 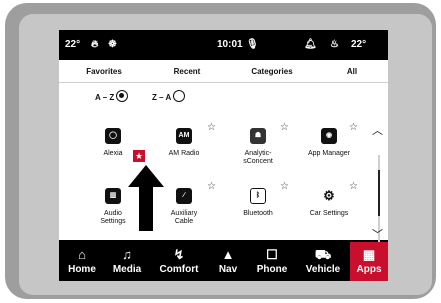 I want to click on aux-cable-icon: ∕, so click(x=184, y=196).